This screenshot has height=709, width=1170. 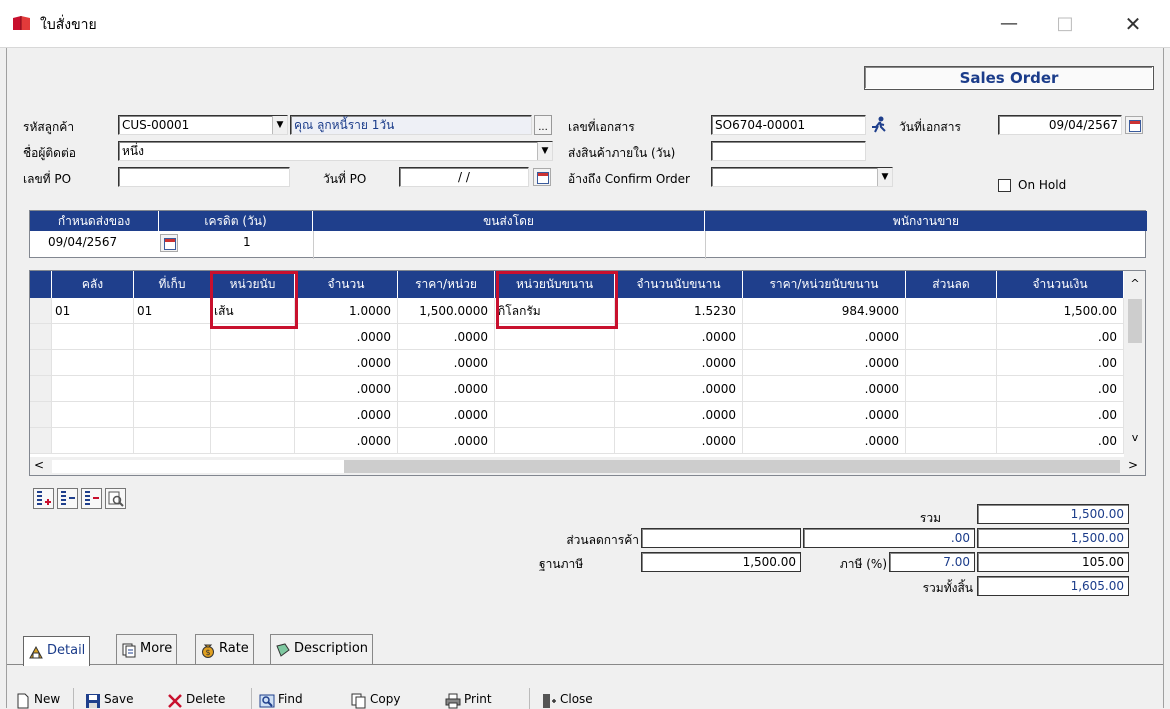 I want to click on col-parallel-qty: จำนวนนับขนาน, so click(x=679, y=284).